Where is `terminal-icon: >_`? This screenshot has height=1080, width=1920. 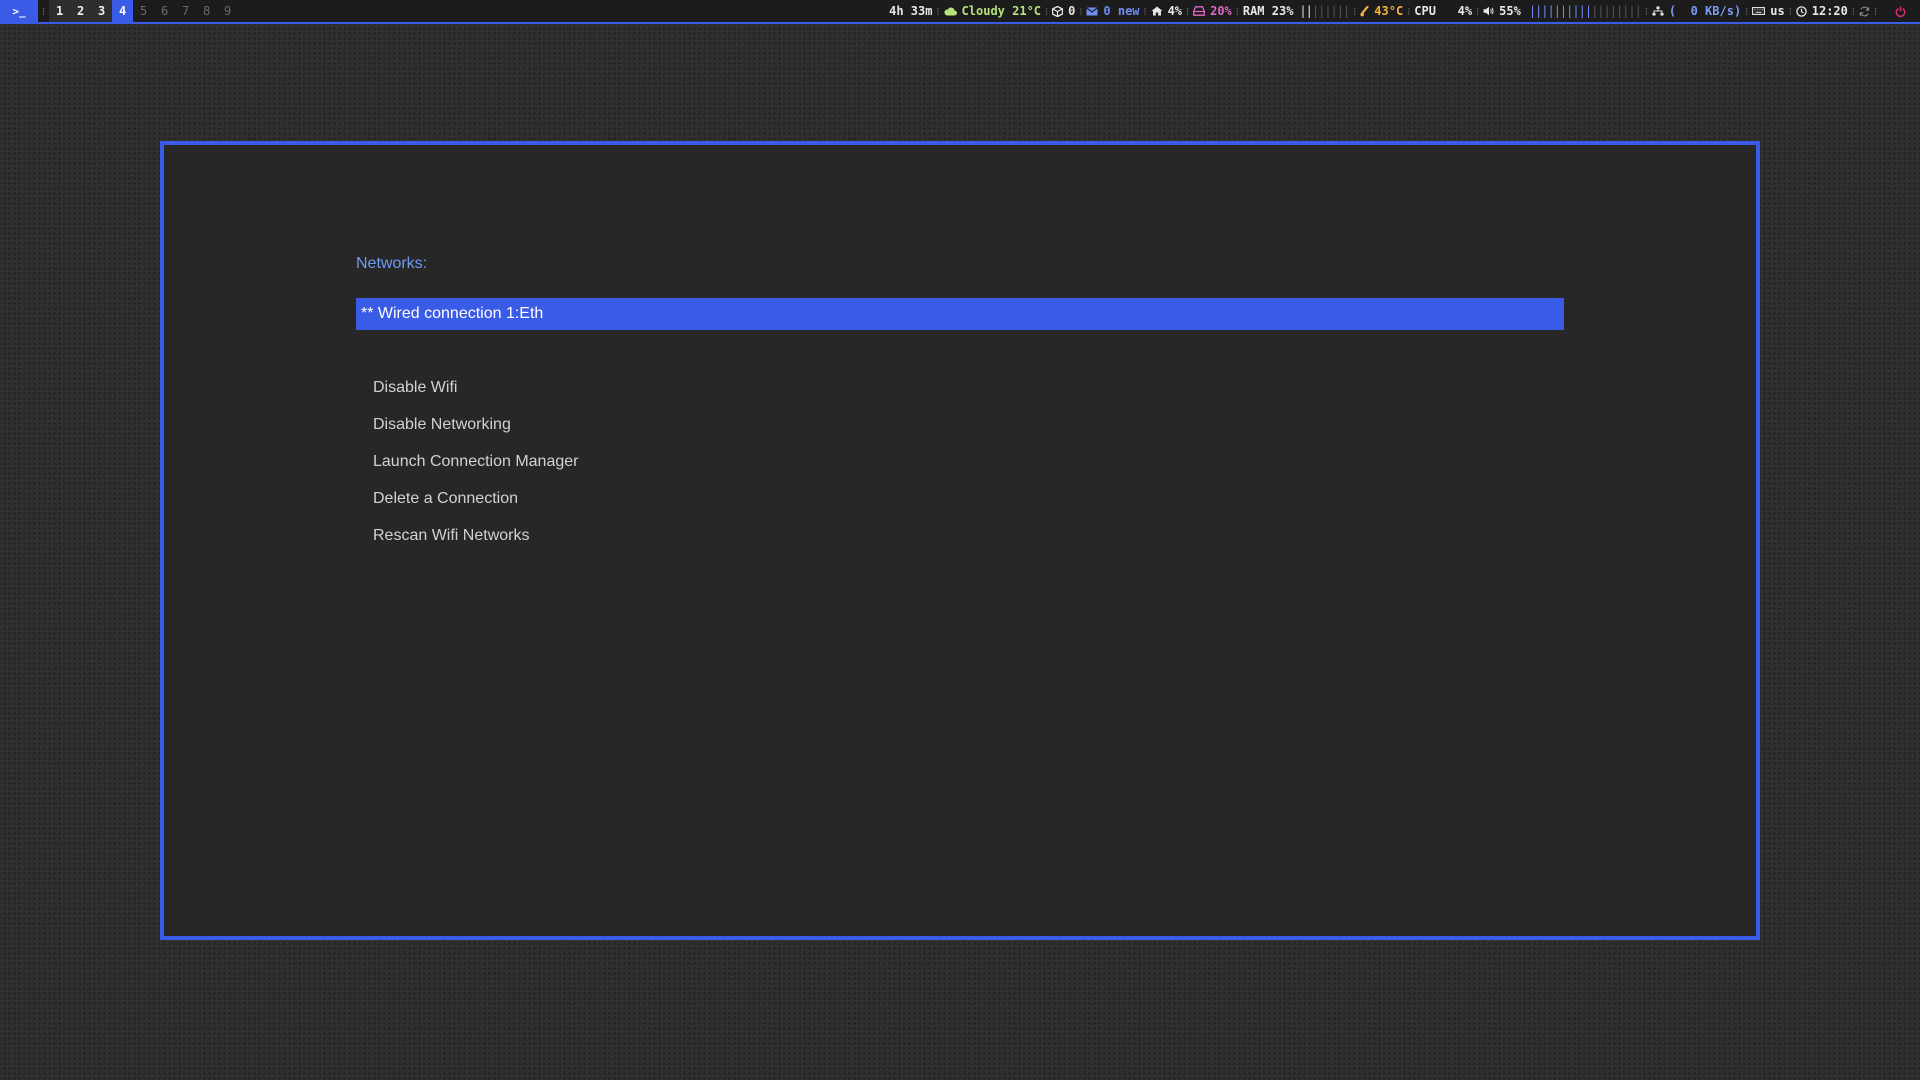
terminal-icon: >_ is located at coordinates (19, 11).